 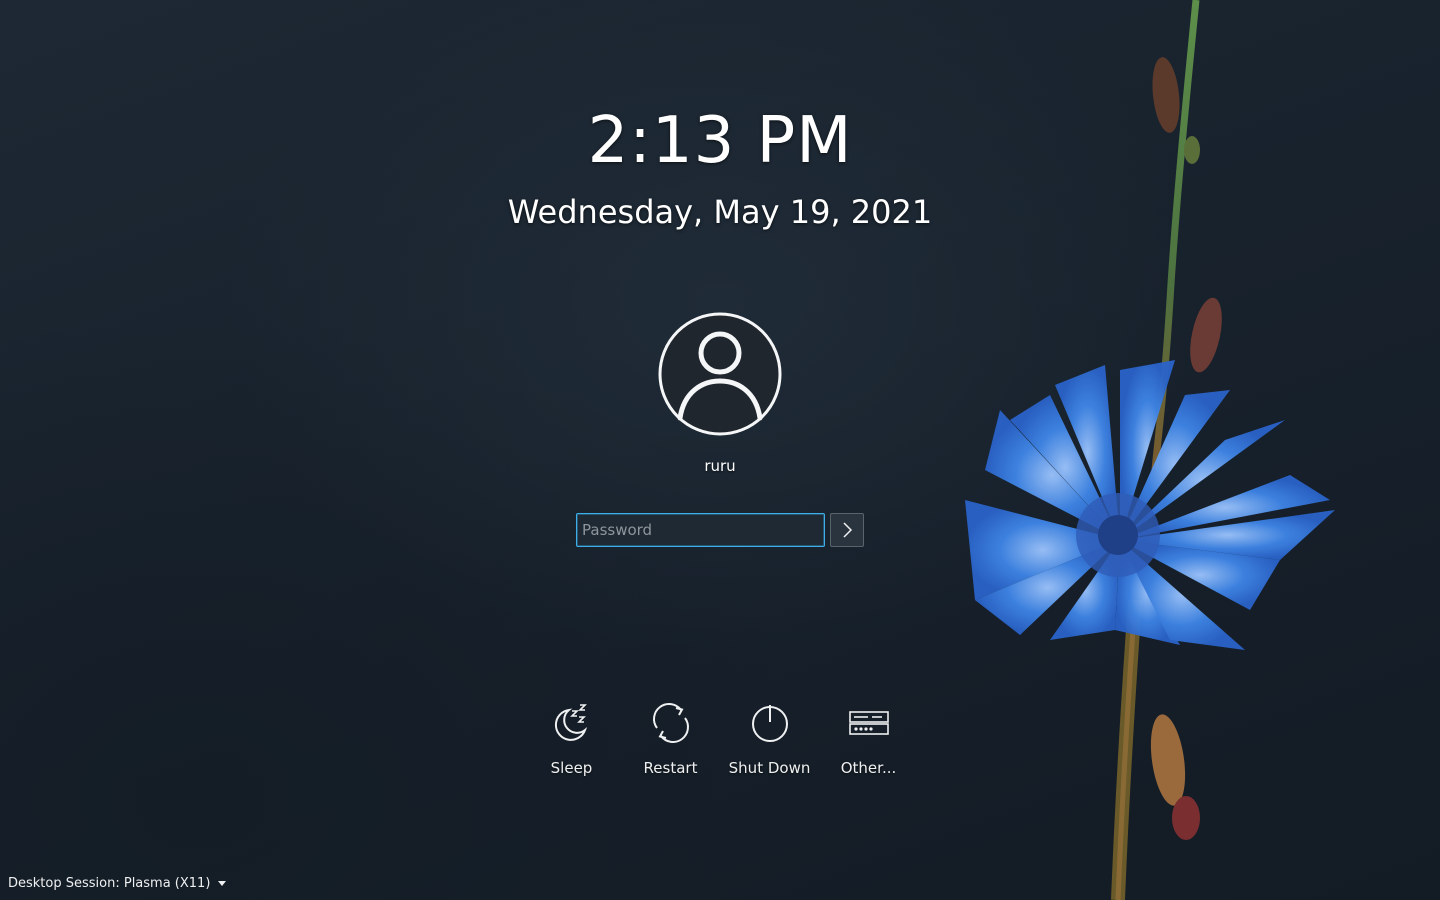 I want to click on username-label: ruru, so click(x=720, y=466).